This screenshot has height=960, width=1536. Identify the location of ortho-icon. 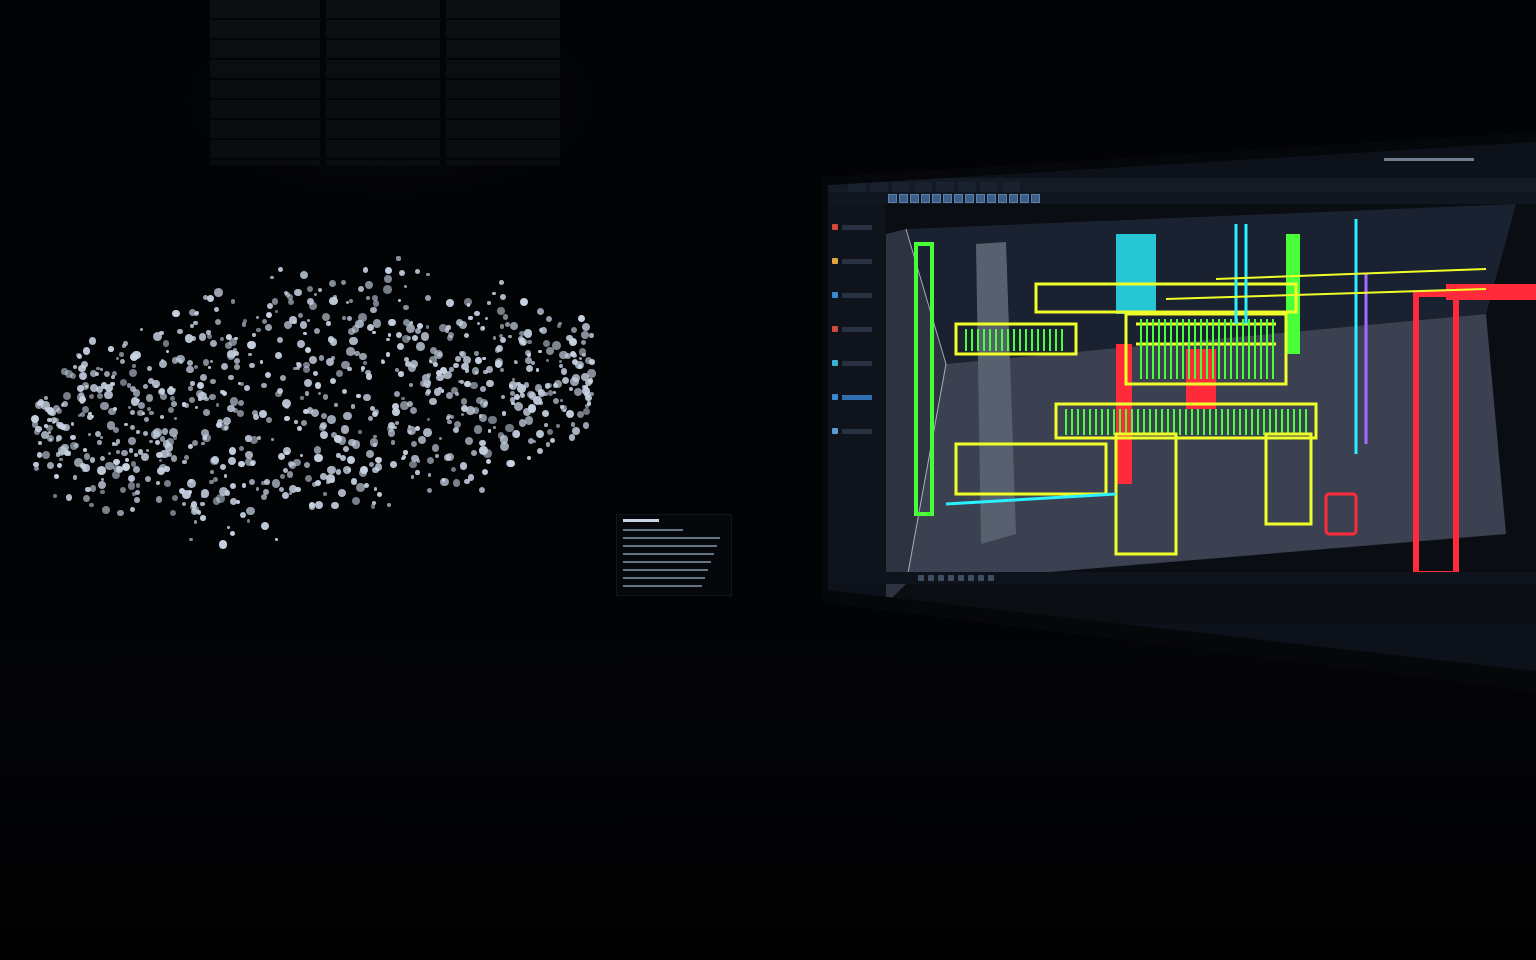
(941, 578).